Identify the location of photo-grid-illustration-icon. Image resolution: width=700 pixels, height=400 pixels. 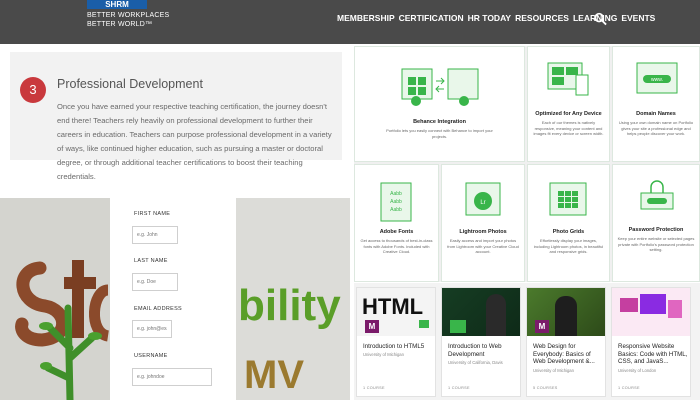
(568, 199).